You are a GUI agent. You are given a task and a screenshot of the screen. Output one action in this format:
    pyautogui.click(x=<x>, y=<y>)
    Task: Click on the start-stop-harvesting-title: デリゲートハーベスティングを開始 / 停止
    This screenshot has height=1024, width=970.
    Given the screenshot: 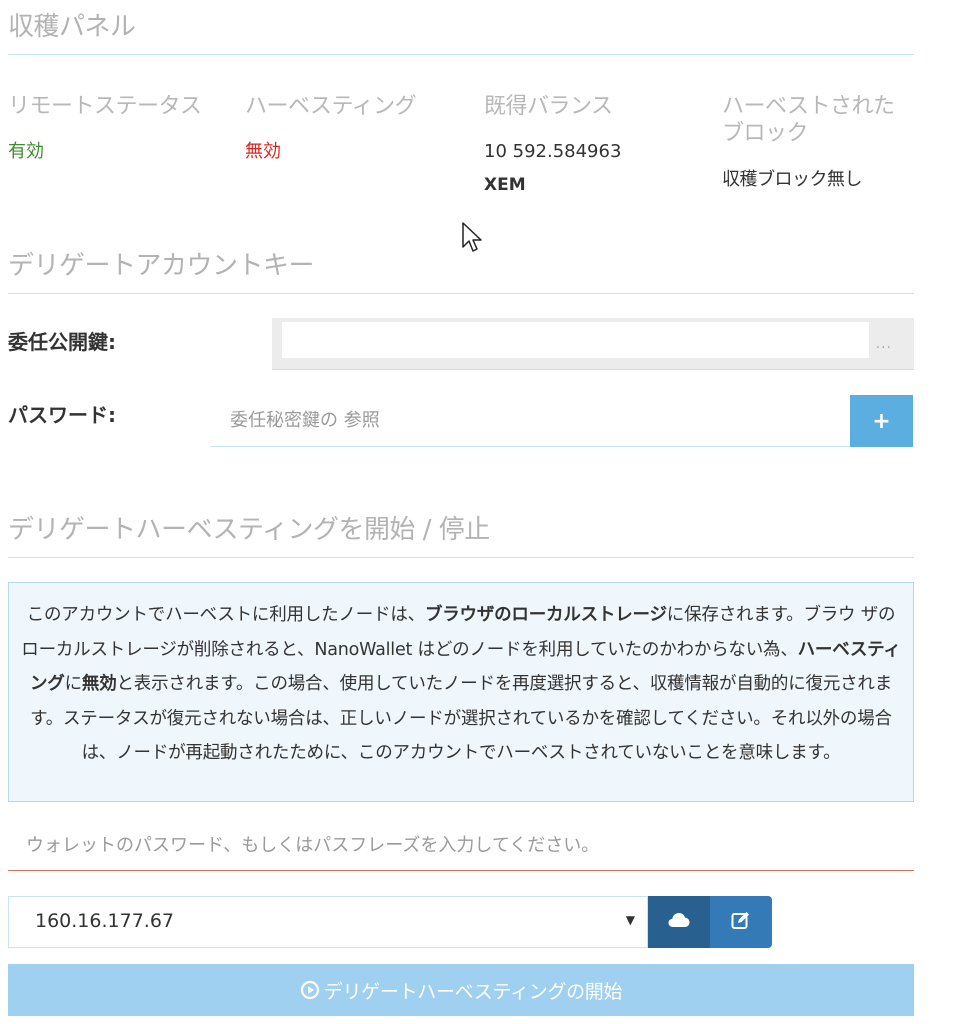 What is the action you would take?
    pyautogui.click(x=249, y=530)
    